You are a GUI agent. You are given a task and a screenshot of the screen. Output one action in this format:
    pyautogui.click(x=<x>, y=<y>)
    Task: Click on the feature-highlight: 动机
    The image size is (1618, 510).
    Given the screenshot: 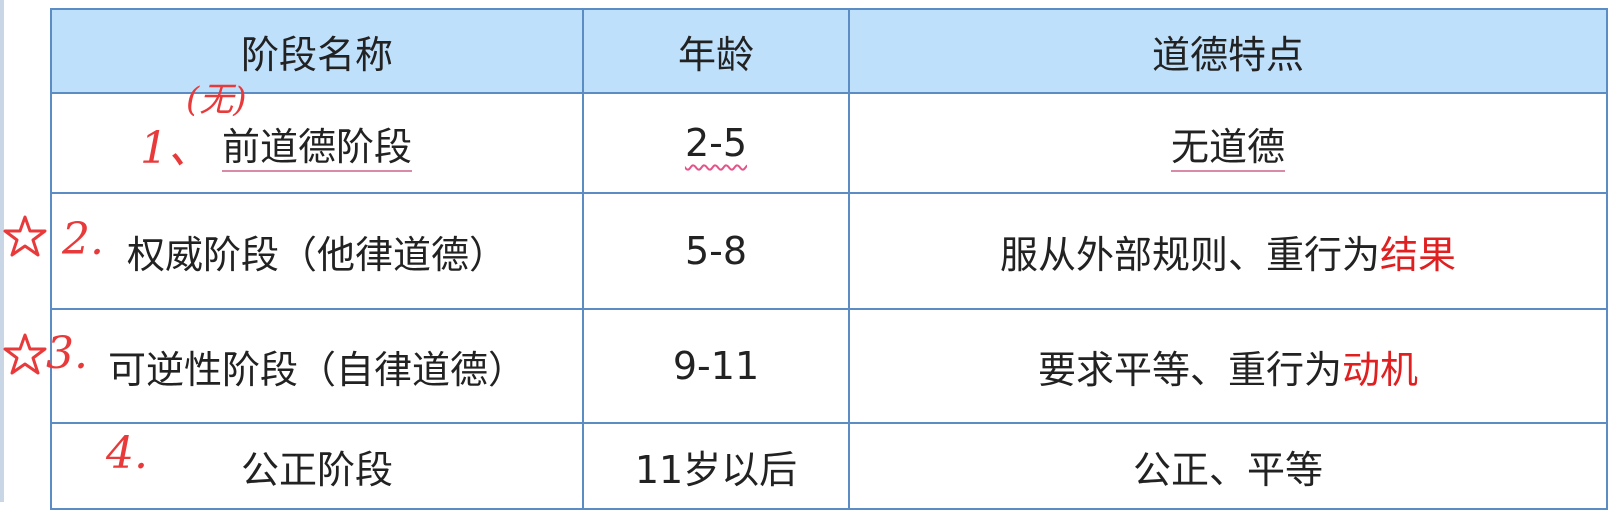 What is the action you would take?
    pyautogui.click(x=1380, y=369)
    